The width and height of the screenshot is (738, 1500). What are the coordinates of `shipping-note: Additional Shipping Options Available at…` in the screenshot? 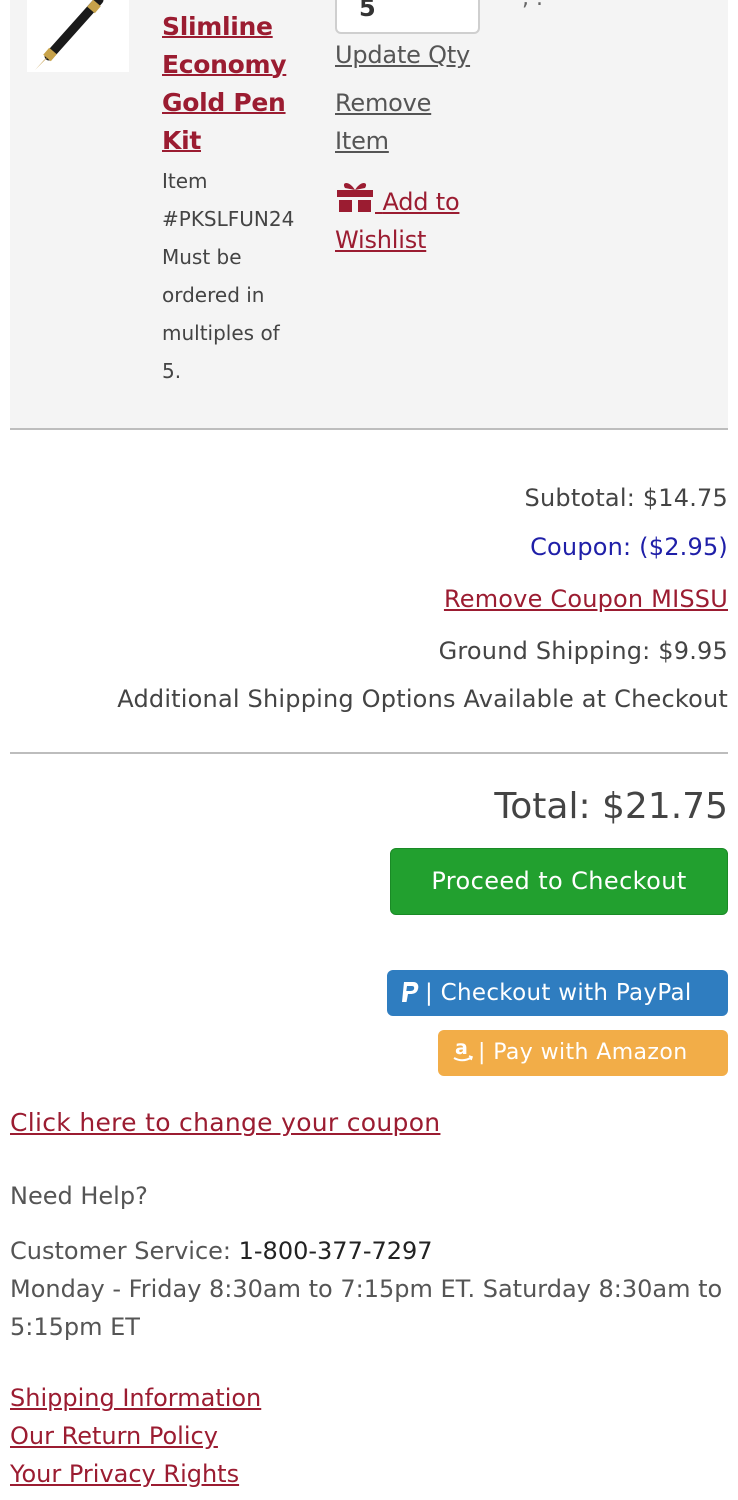 It's located at (422, 699).